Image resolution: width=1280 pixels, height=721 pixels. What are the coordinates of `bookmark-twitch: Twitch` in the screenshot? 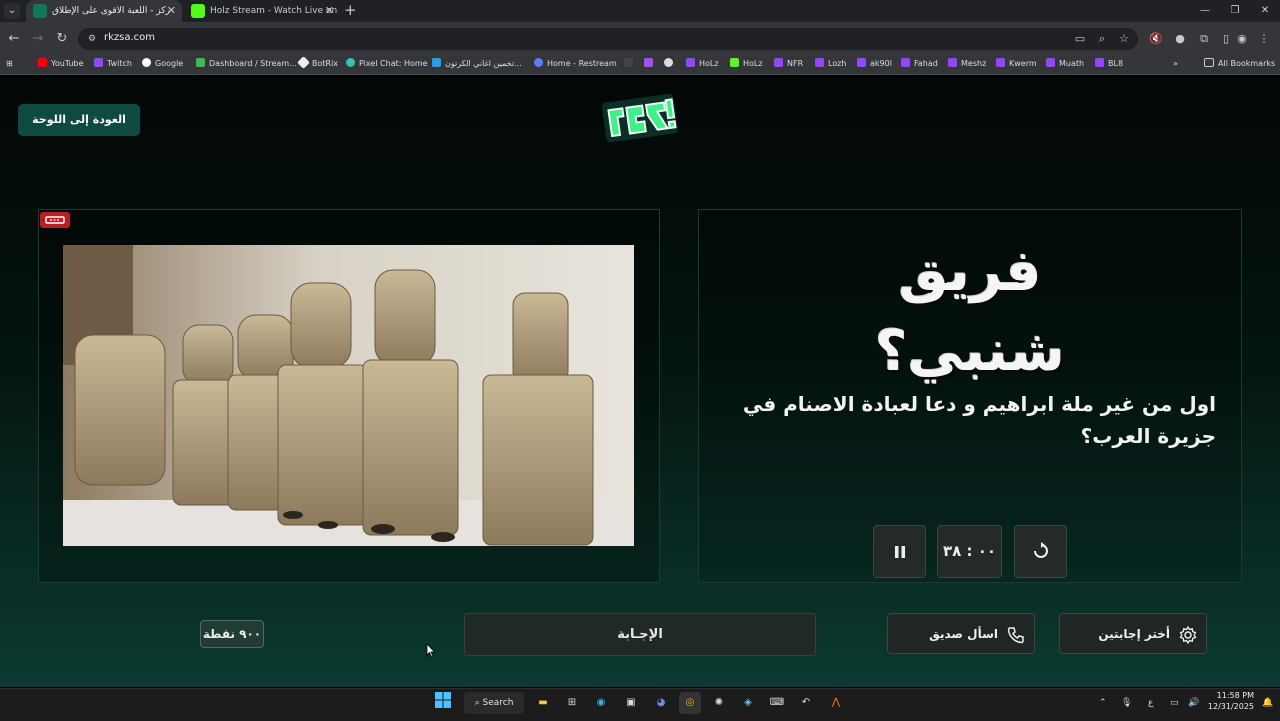 It's located at (113, 64).